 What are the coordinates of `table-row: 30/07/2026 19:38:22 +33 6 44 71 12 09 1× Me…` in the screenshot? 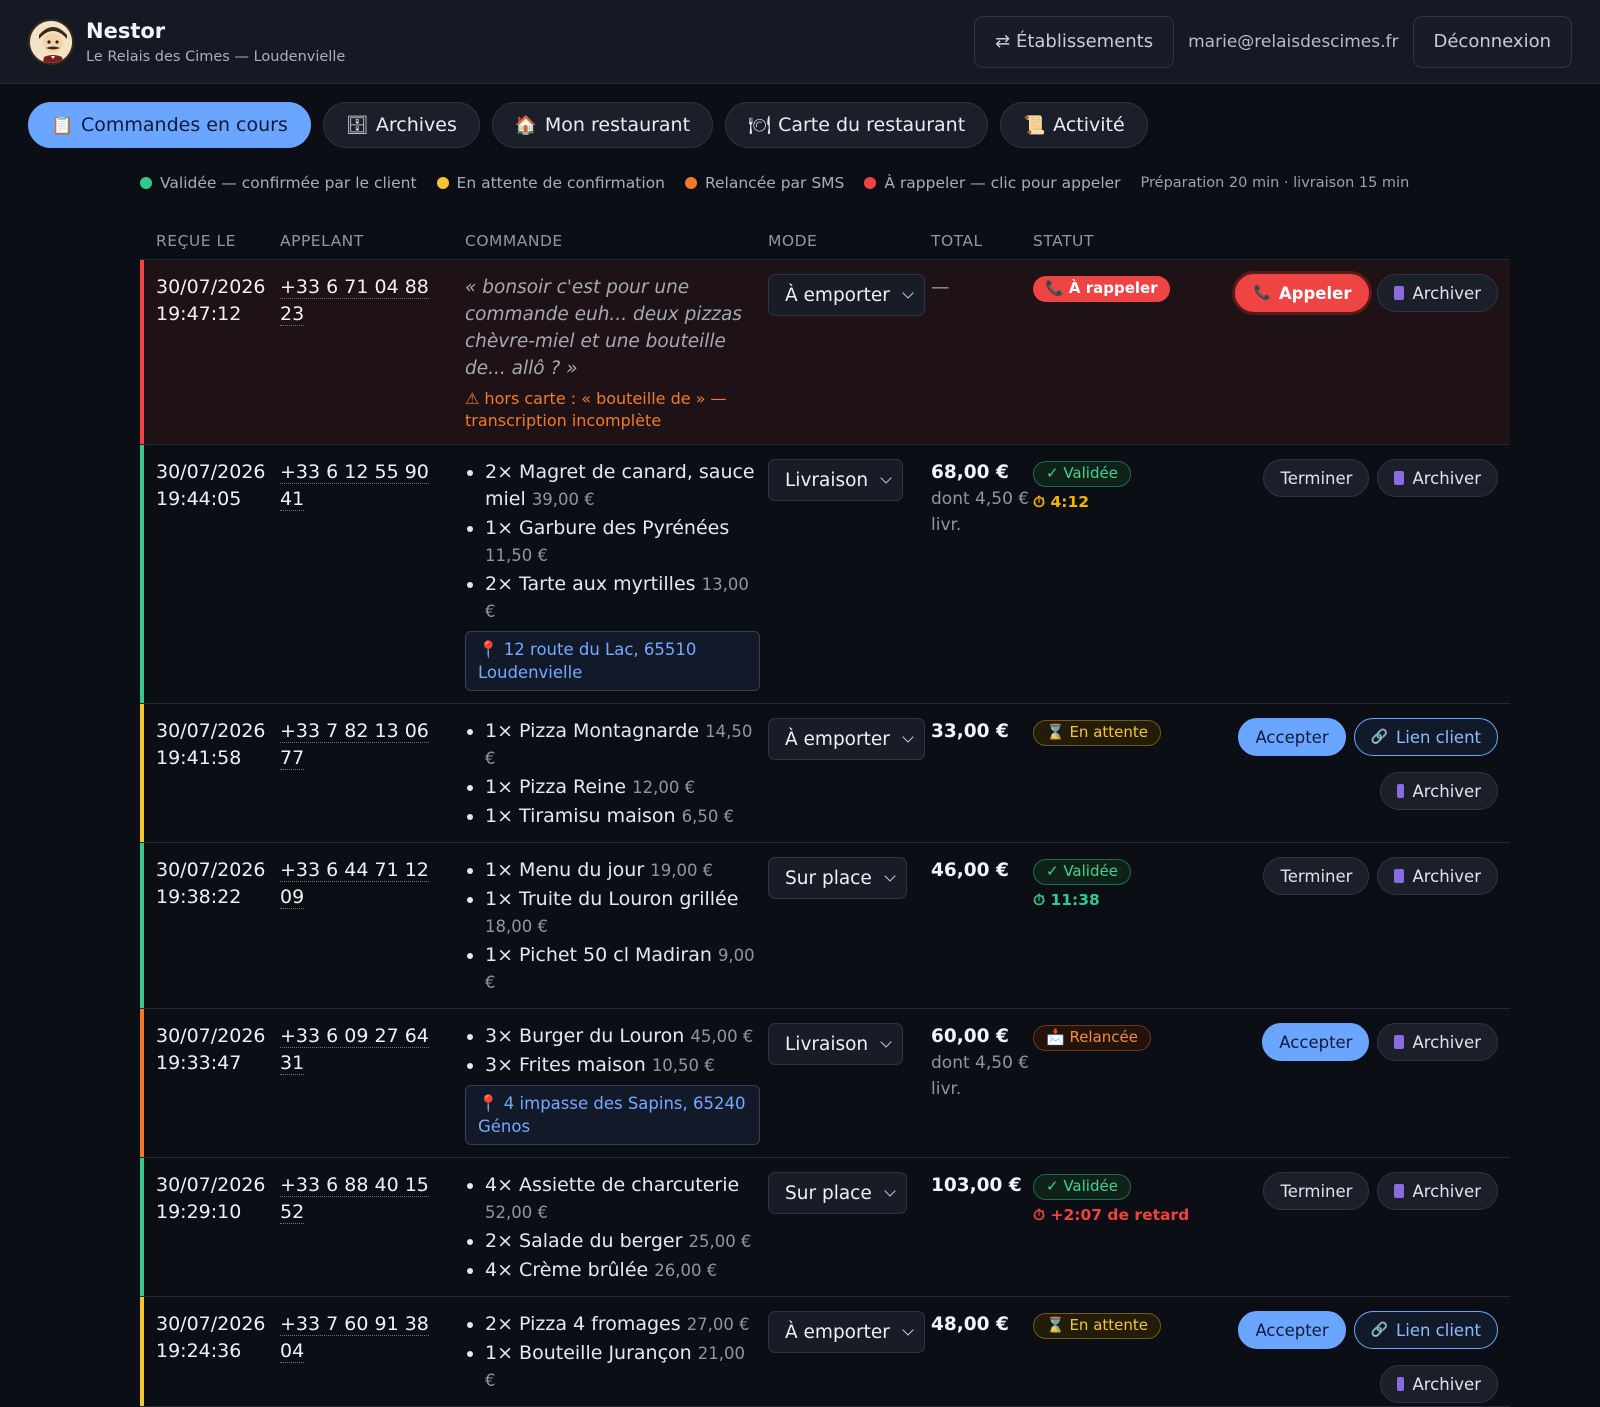 It's located at (825, 926).